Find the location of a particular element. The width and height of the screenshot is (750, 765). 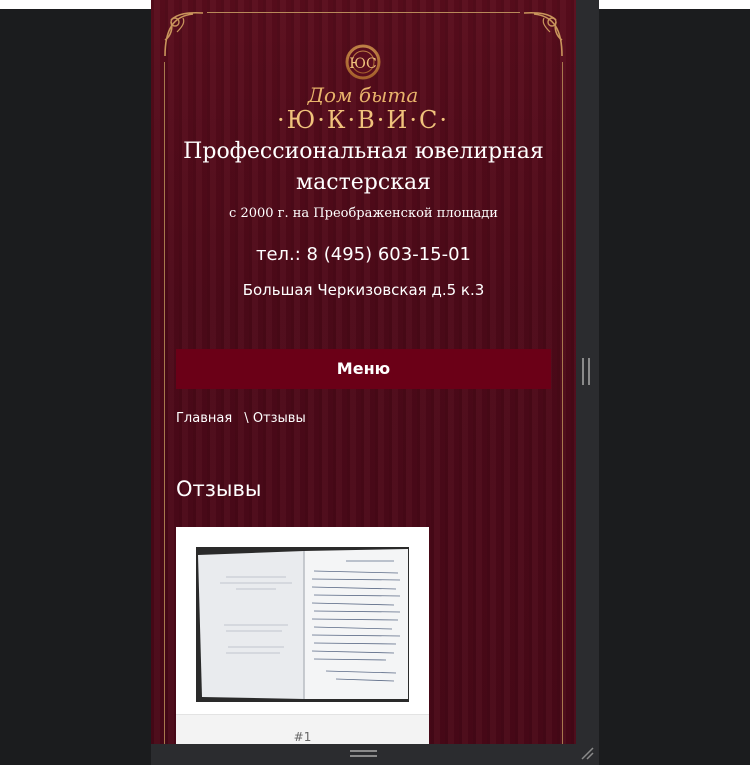

breadcrumb-home-link: Главная is located at coordinates (204, 418).